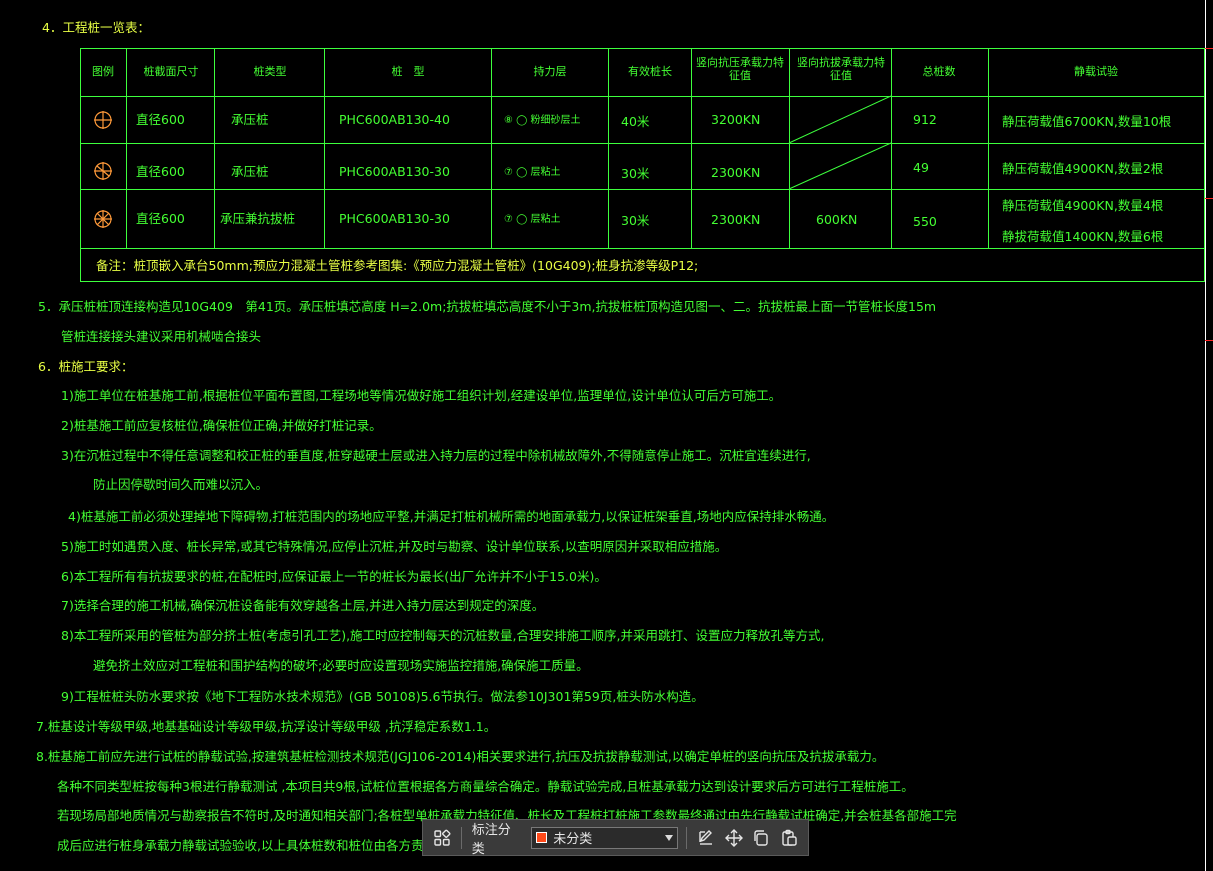 This screenshot has width=1213, height=871. What do you see at coordinates (650, 71) in the screenshot?
I see `header-effective-length: 有效桩长` at bounding box center [650, 71].